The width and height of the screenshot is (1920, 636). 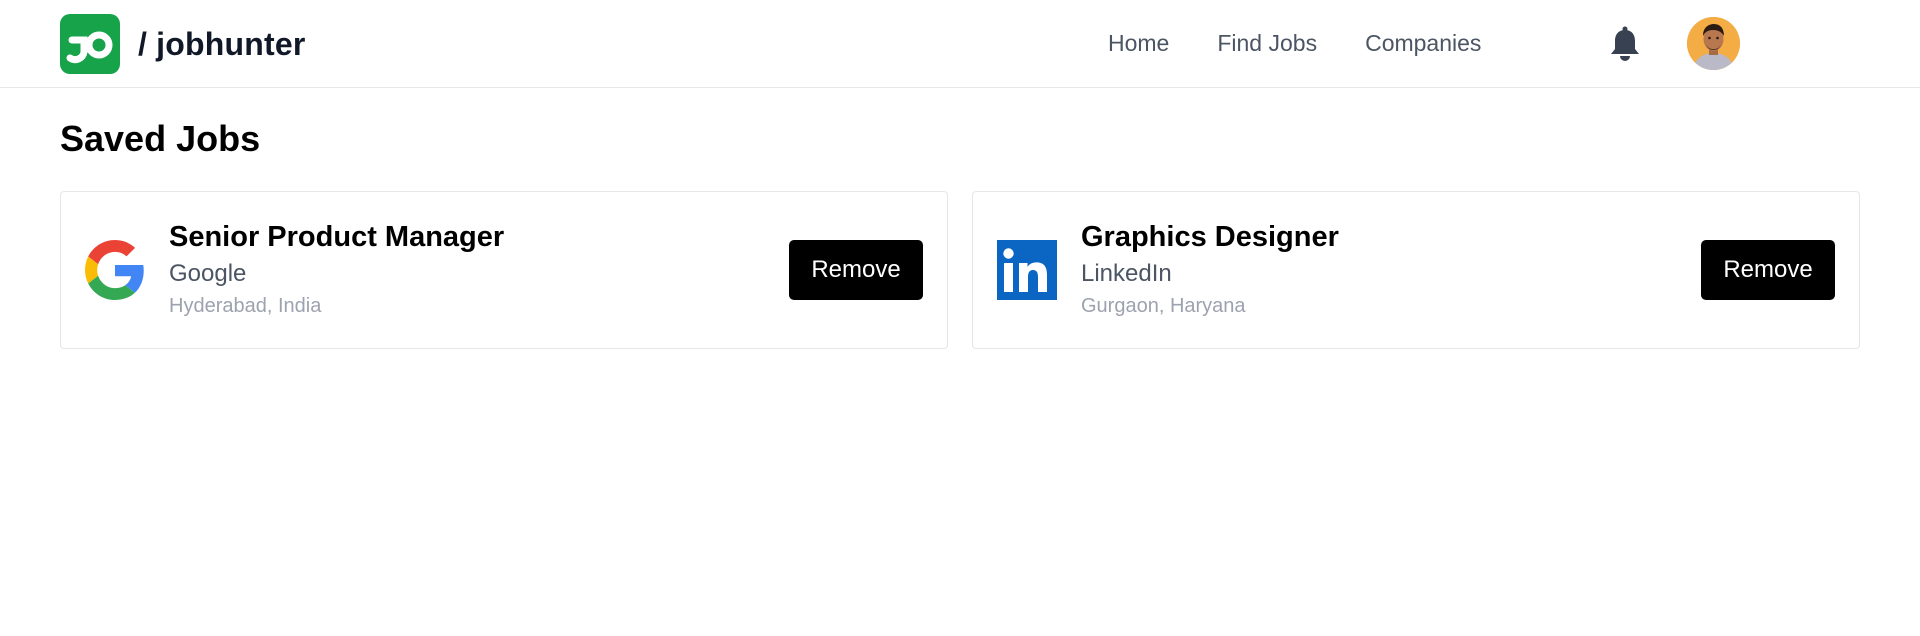 I want to click on company-name: LinkedIn, so click(x=1126, y=273).